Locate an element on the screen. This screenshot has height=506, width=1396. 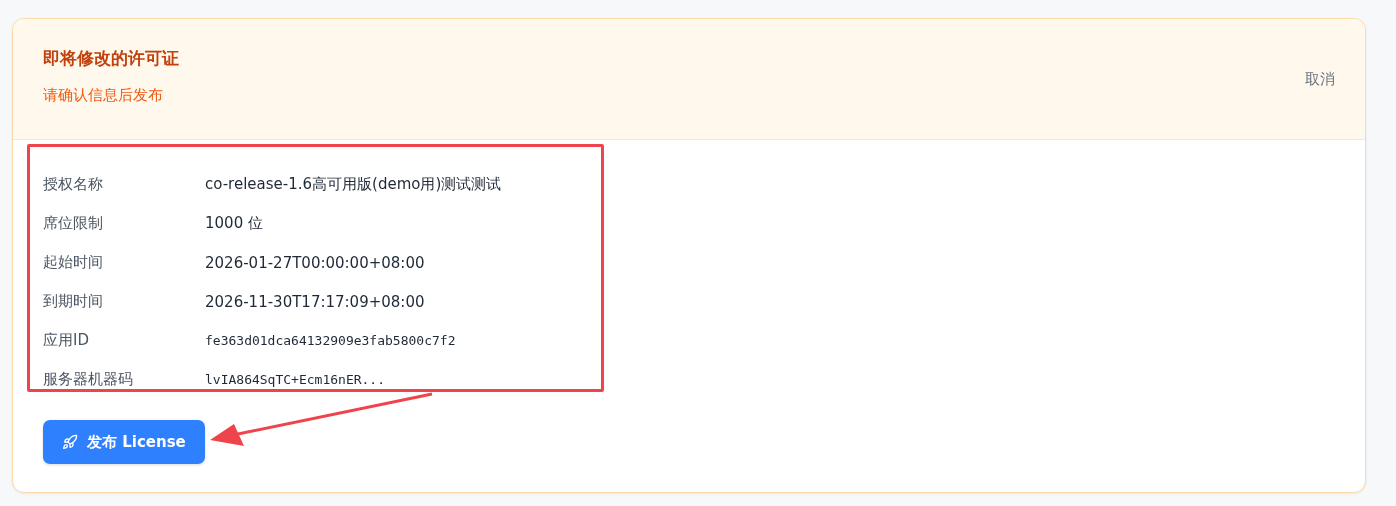
rocket-icon is located at coordinates (70, 442).